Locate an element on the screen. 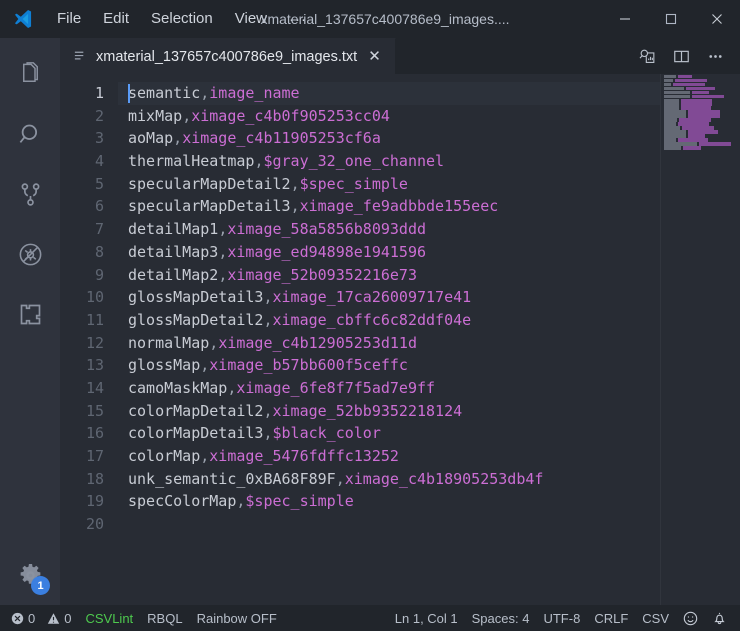 The width and height of the screenshot is (740, 631). status-encoding: UTF-8 is located at coordinates (561, 618).